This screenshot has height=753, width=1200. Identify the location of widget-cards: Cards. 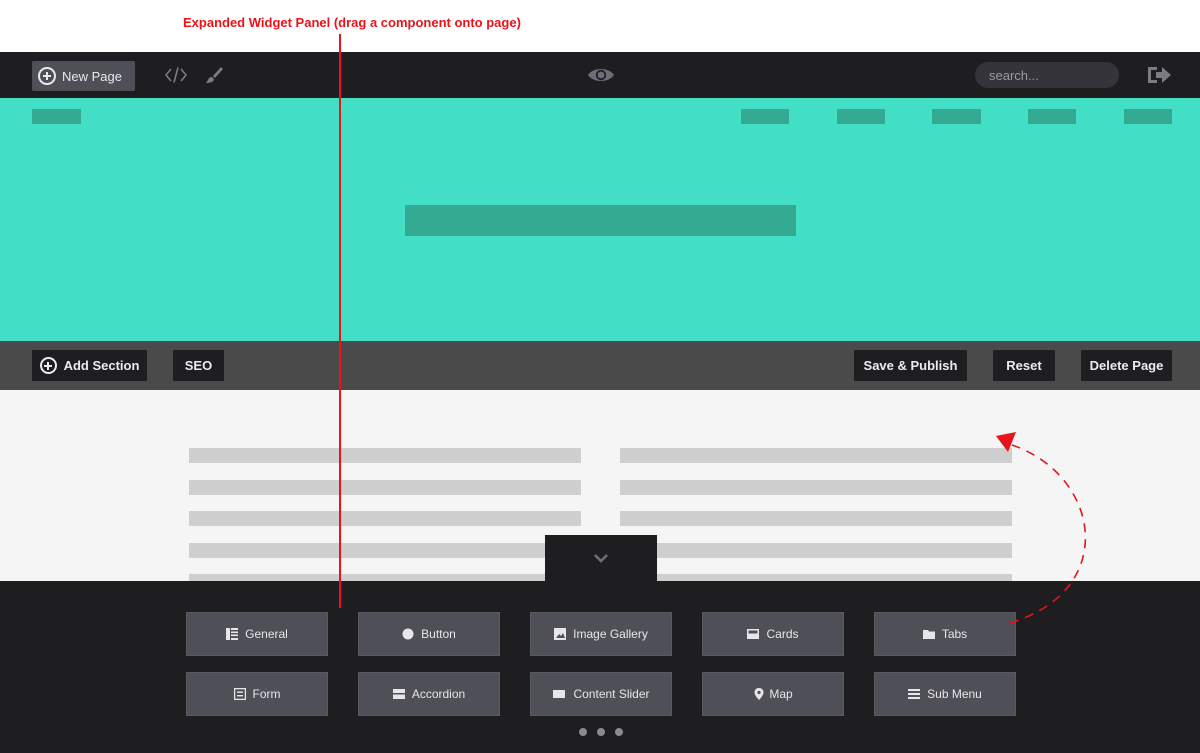
(773, 634).